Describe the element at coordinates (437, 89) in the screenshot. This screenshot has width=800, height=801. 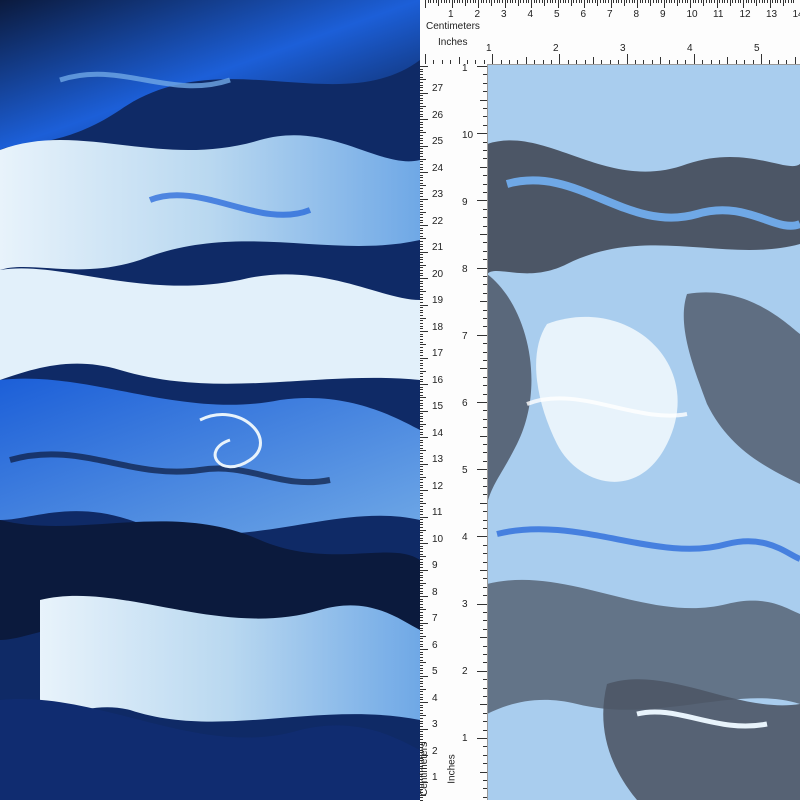
I see `side-cm-number: 27` at that location.